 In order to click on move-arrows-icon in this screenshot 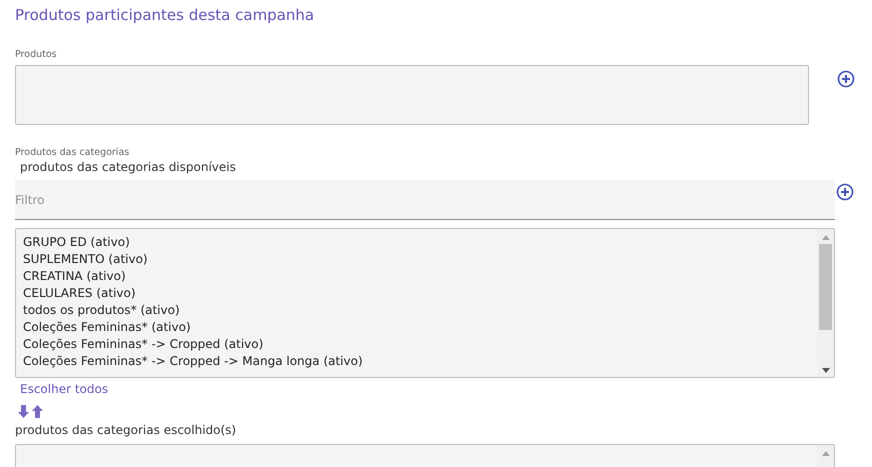, I will do `click(31, 411)`.